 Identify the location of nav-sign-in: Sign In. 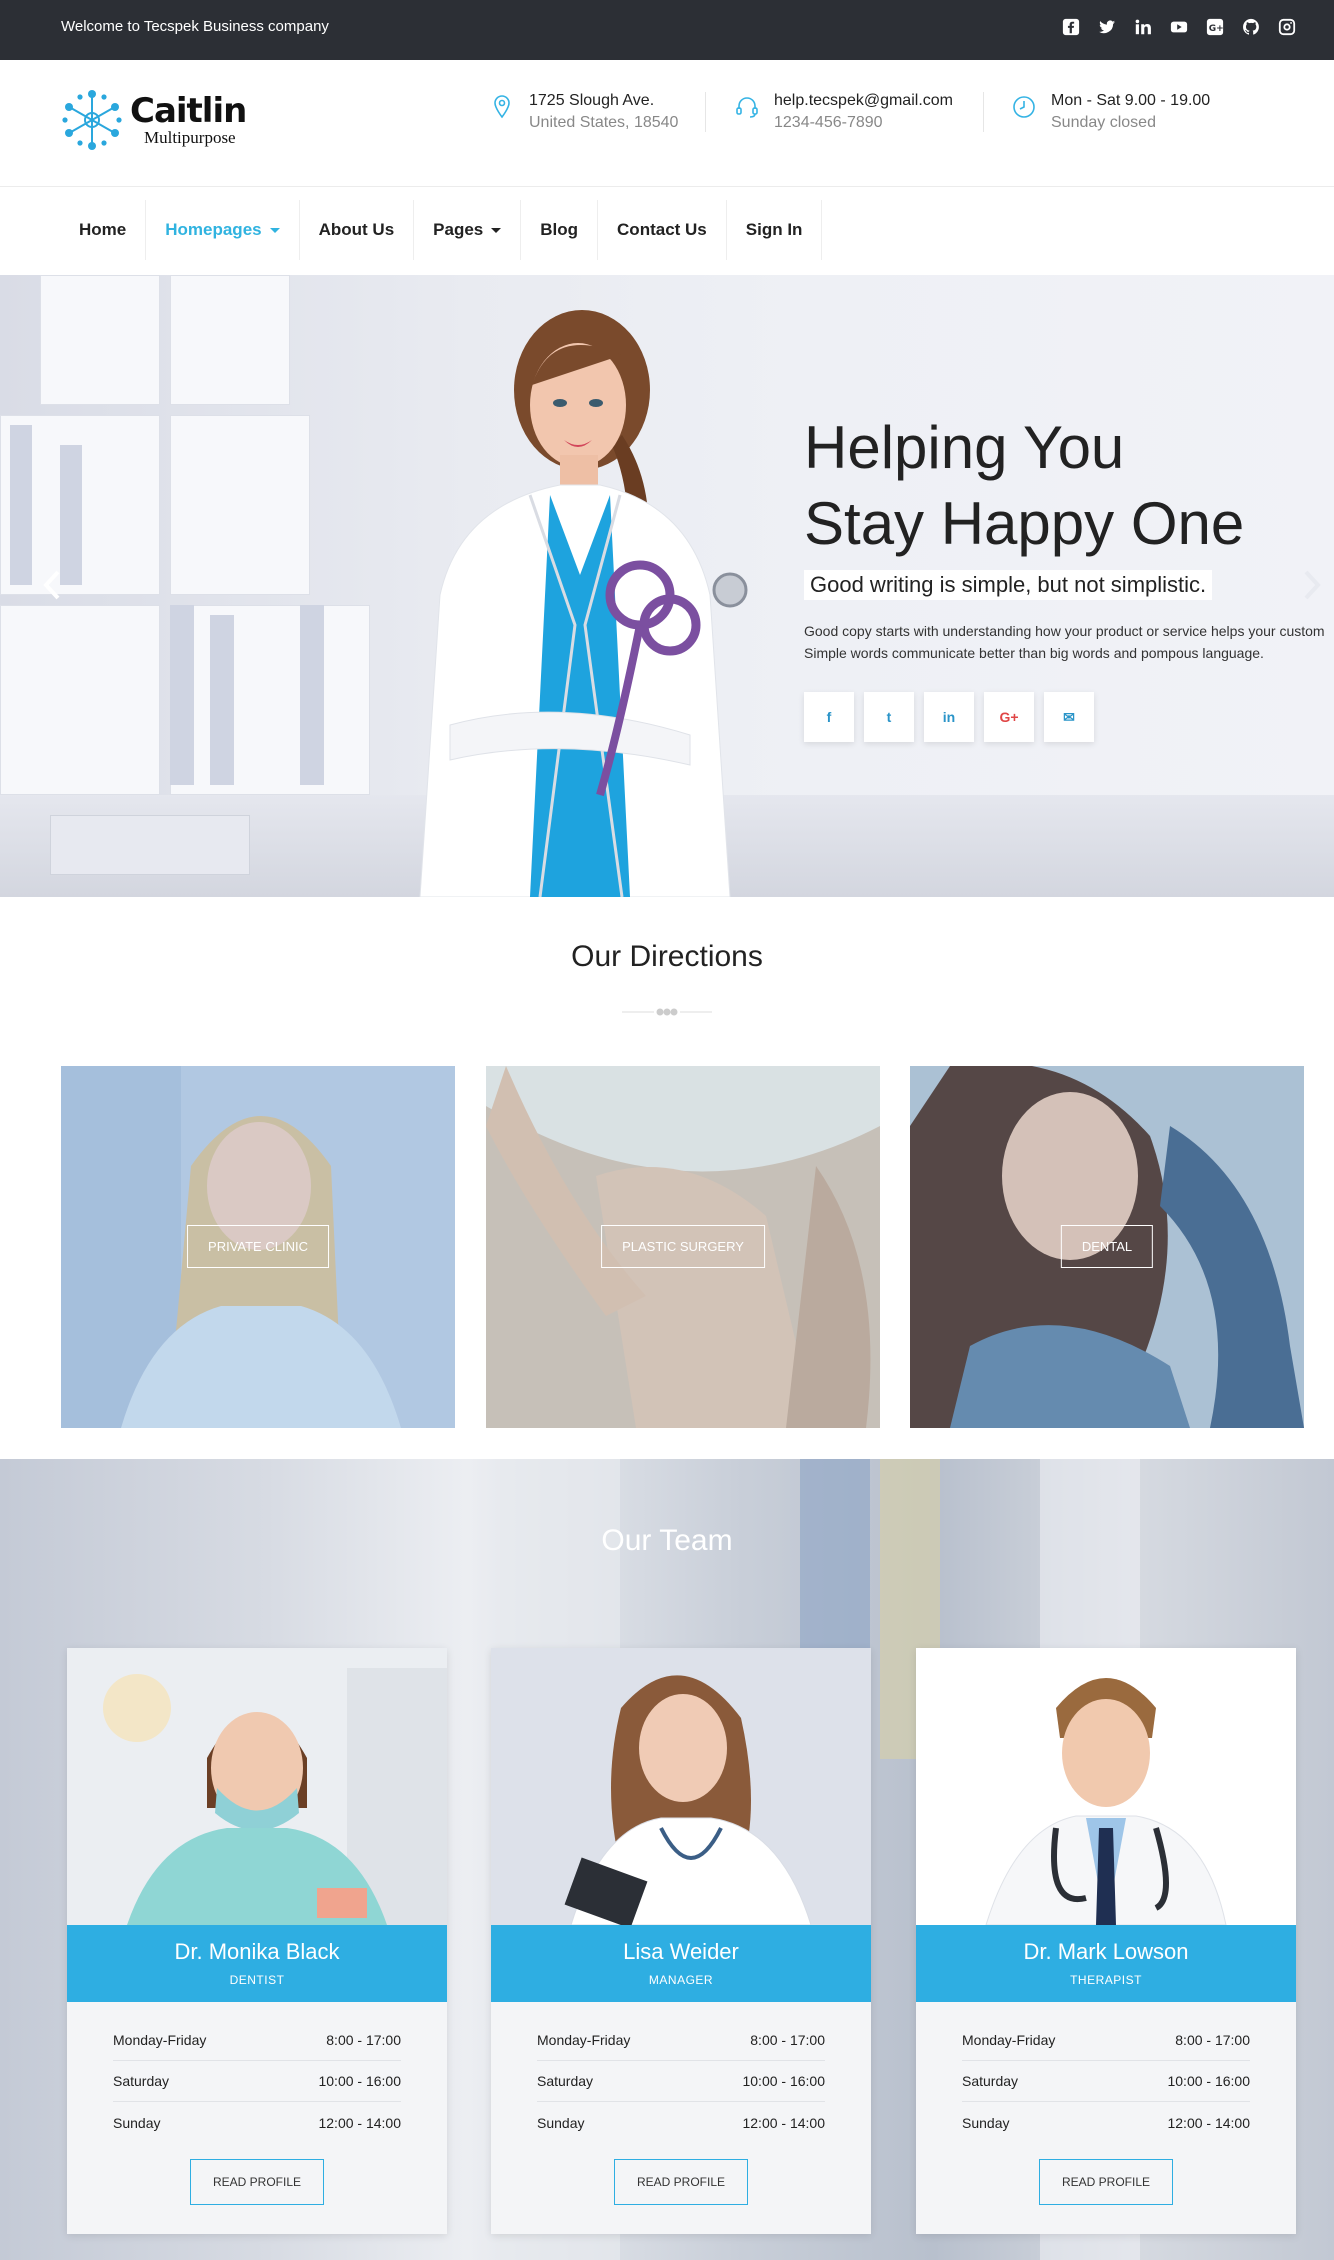
(775, 230).